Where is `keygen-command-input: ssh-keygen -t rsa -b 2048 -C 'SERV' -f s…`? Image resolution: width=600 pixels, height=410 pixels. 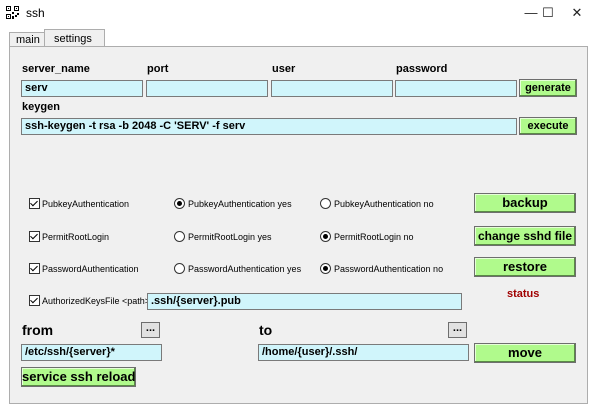
keygen-command-input: ssh-keygen -t rsa -b 2048 -C 'SERV' -f s… is located at coordinates (269, 126).